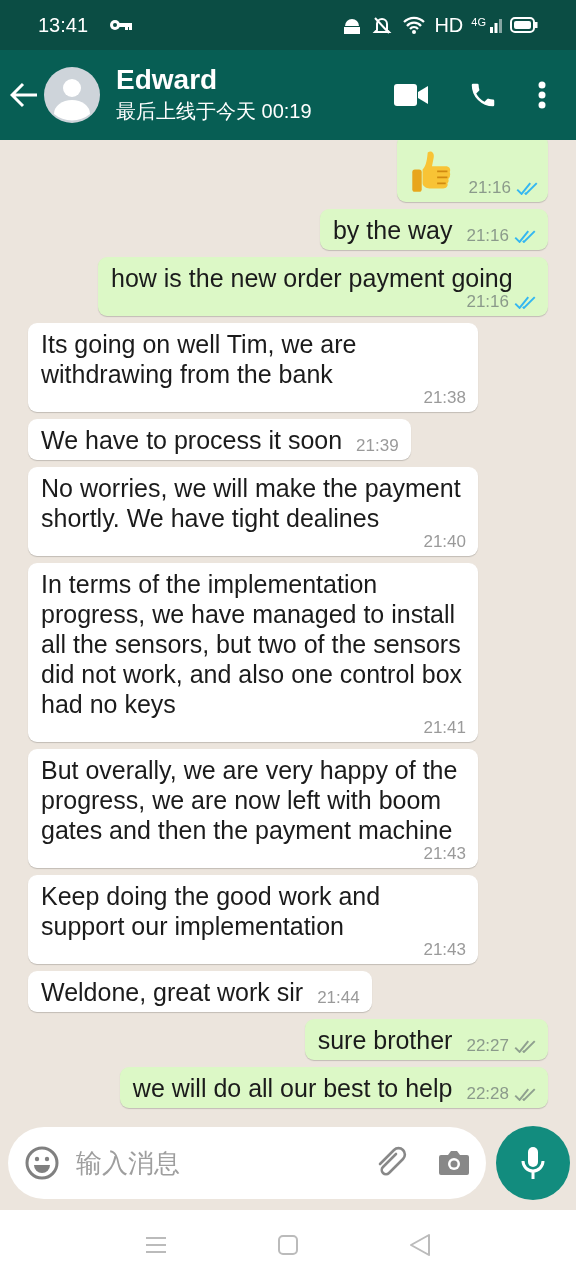 The height and width of the screenshot is (1280, 576). What do you see at coordinates (72, 95) in the screenshot?
I see `avatar-icon` at bounding box center [72, 95].